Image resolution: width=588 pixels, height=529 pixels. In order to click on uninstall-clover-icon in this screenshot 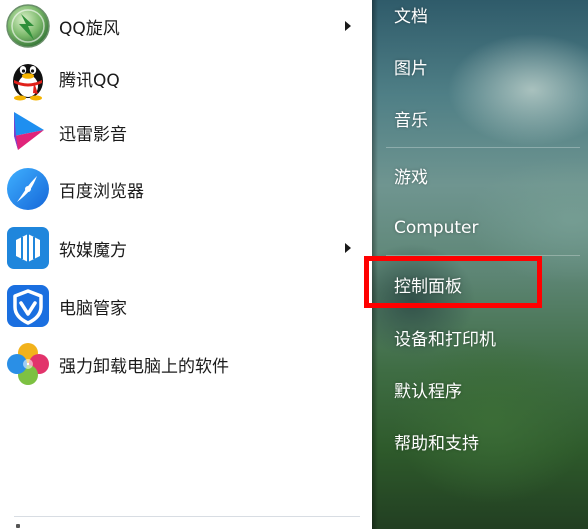, I will do `click(28, 364)`.